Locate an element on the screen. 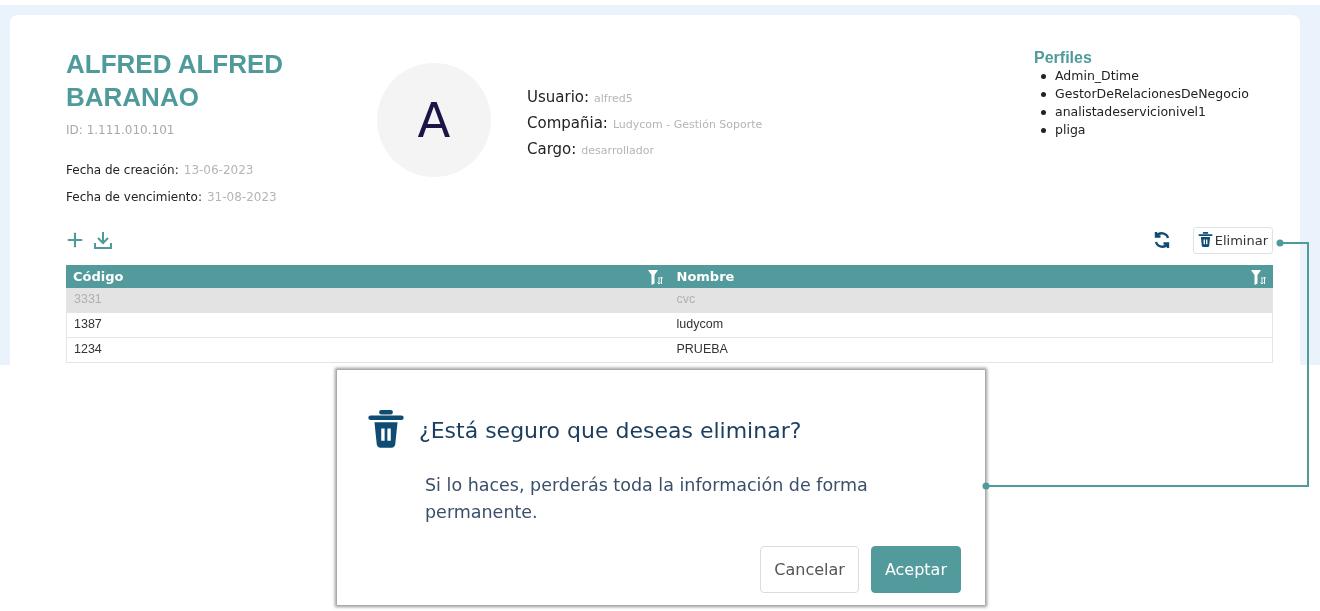 This screenshot has height=611, width=1320. field-value: alfred5 is located at coordinates (613, 98).